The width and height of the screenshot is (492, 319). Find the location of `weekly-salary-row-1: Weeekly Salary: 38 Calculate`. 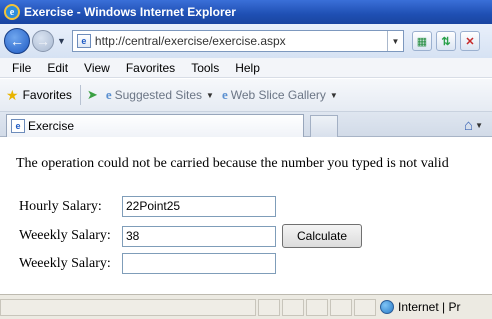

weekly-salary-row-1: Weeekly Salary: 38 Calculate is located at coordinates (190, 236).